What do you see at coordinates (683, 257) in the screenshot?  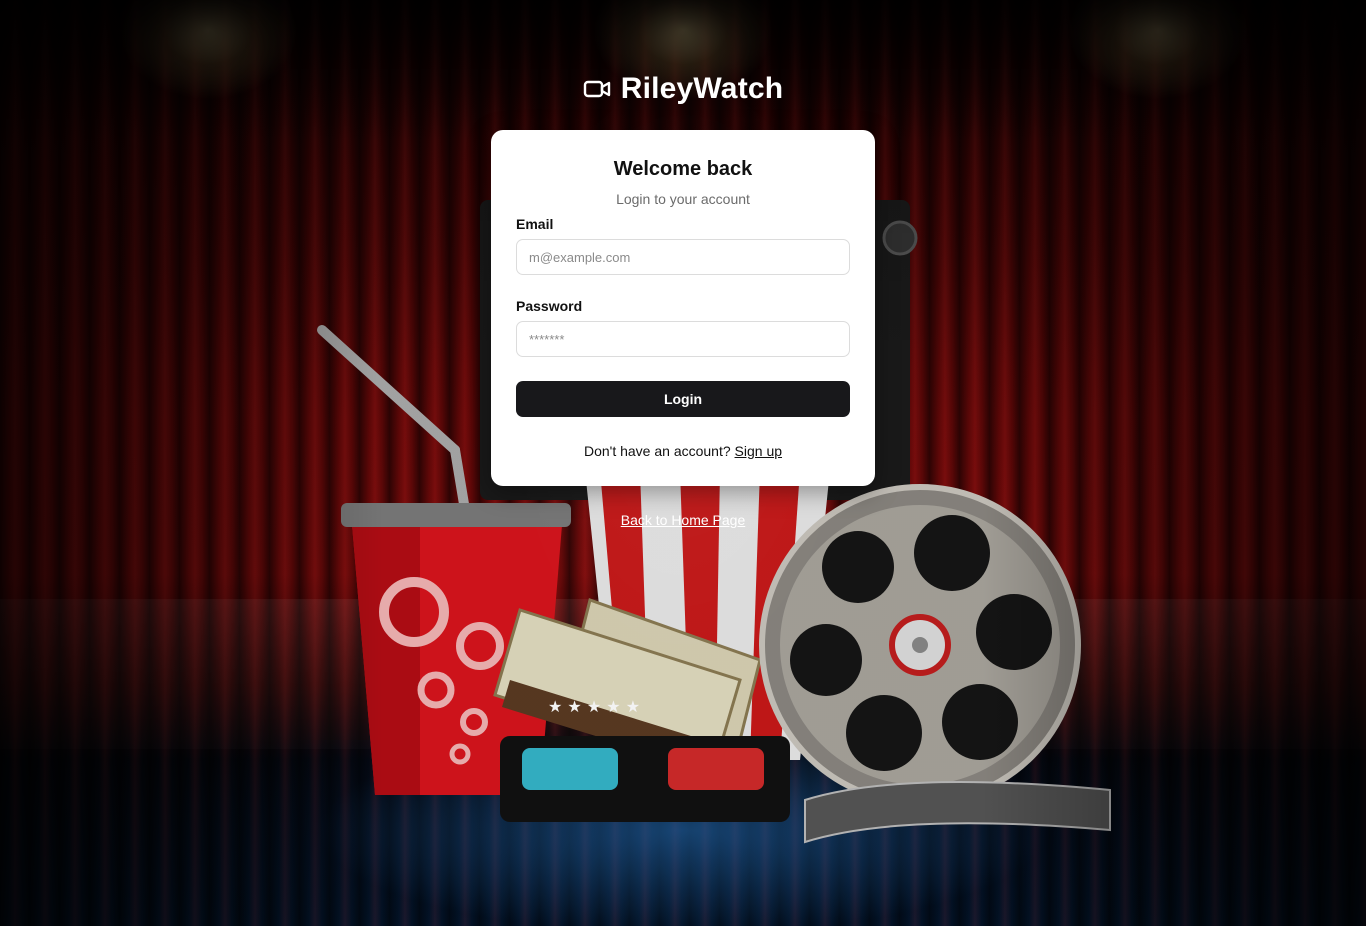 I see `email-field` at bounding box center [683, 257].